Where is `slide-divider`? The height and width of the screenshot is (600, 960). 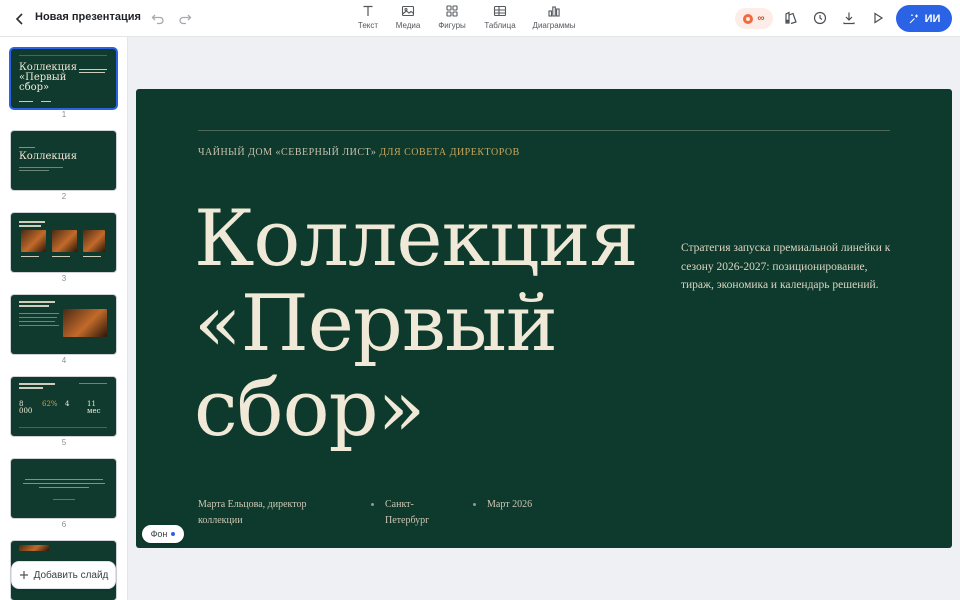
slide-divider is located at coordinates (544, 130).